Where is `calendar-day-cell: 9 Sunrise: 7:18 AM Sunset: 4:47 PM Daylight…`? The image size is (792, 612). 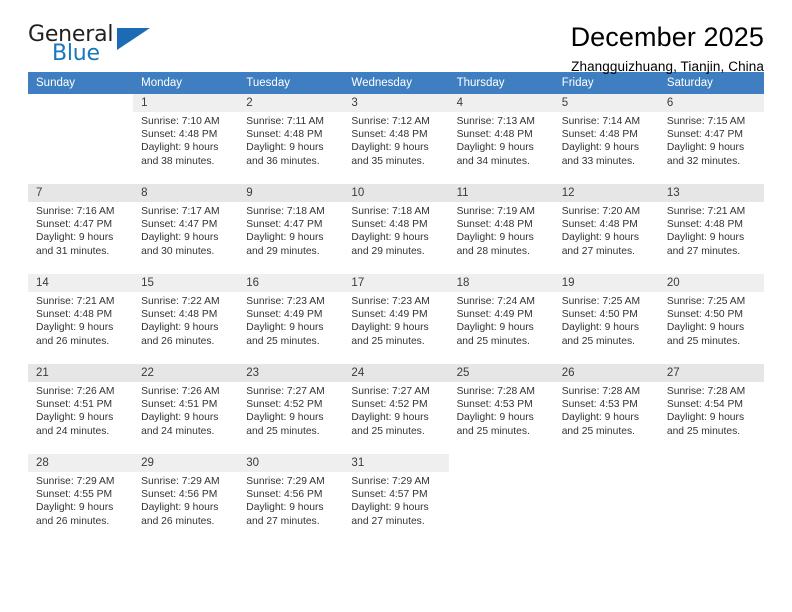 calendar-day-cell: 9 Sunrise: 7:18 AM Sunset: 4:47 PM Daylight… is located at coordinates (291, 229).